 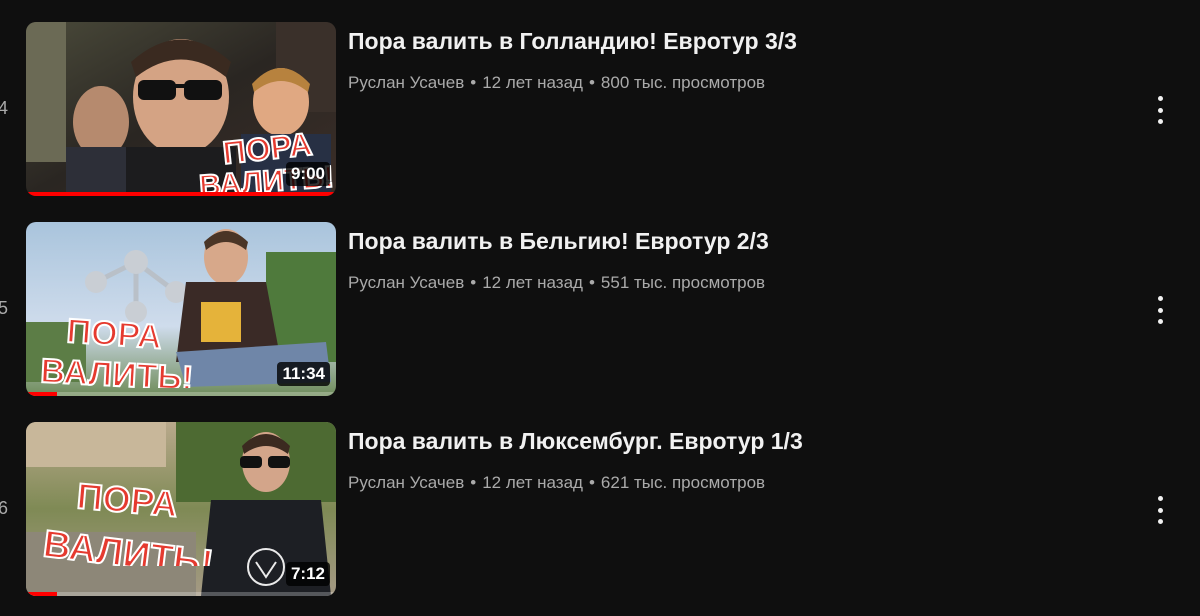 What do you see at coordinates (4, 108) in the screenshot?
I see `playlist-index: 4` at bounding box center [4, 108].